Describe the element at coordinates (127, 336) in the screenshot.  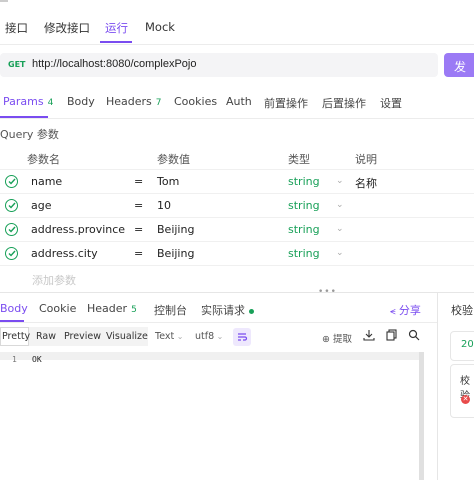
I see `view-visualize-button: Visualize` at that location.